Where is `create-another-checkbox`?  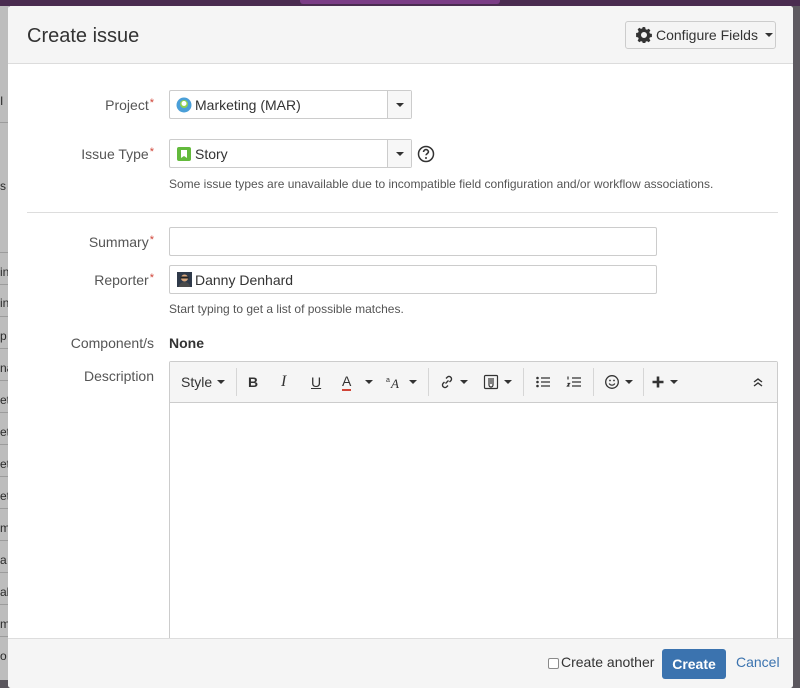 create-another-checkbox is located at coordinates (553, 663).